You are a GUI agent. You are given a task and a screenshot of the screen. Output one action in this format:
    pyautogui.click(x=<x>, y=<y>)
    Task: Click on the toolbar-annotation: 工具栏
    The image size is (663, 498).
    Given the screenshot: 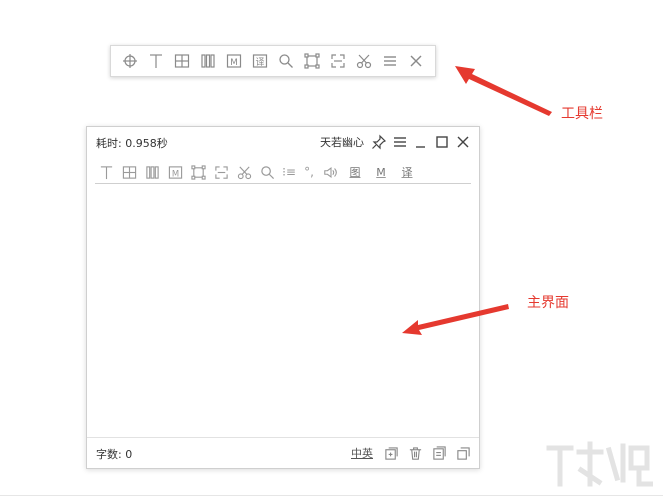 What is the action you would take?
    pyautogui.click(x=582, y=114)
    